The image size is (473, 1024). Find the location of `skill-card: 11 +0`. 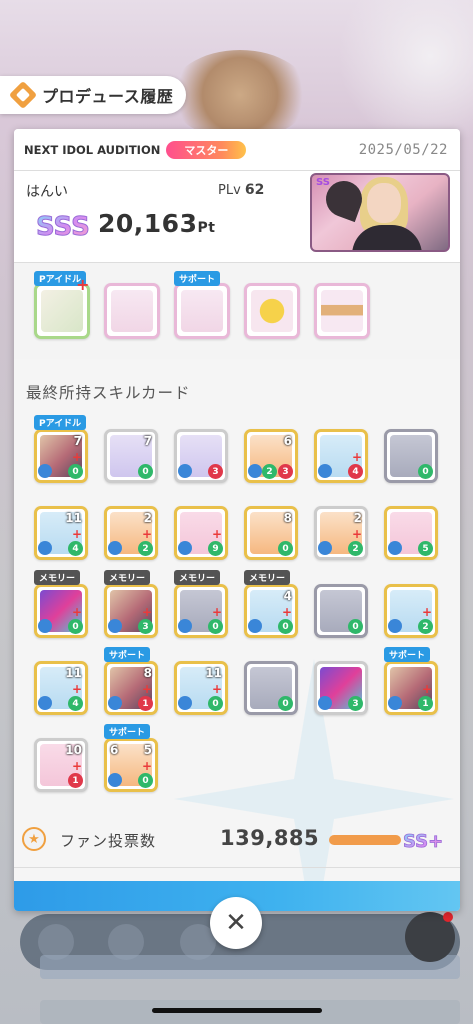

skill-card: 11 +0 is located at coordinates (201, 688).